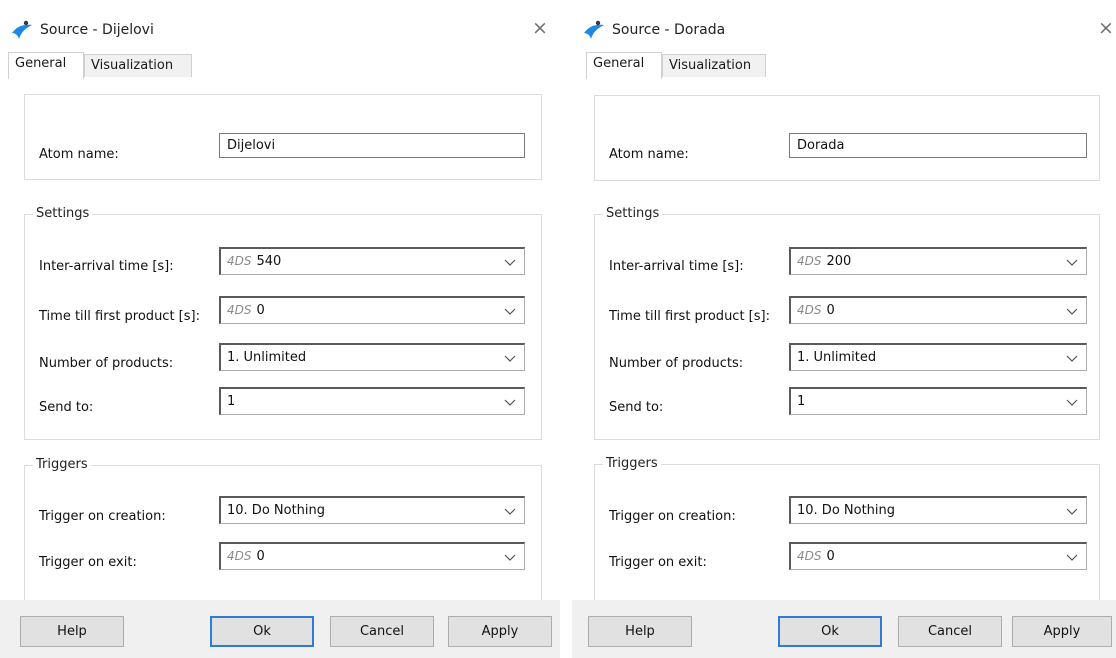 The image size is (1116, 658). What do you see at coordinates (97, 30) in the screenshot?
I see `window-title: Source - Dijelovi` at bounding box center [97, 30].